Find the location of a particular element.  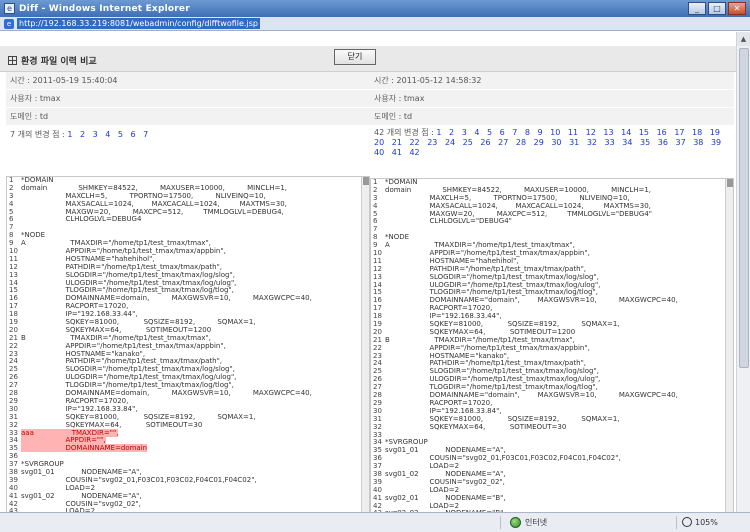

right-change-link: 2 is located at coordinates (451, 132).